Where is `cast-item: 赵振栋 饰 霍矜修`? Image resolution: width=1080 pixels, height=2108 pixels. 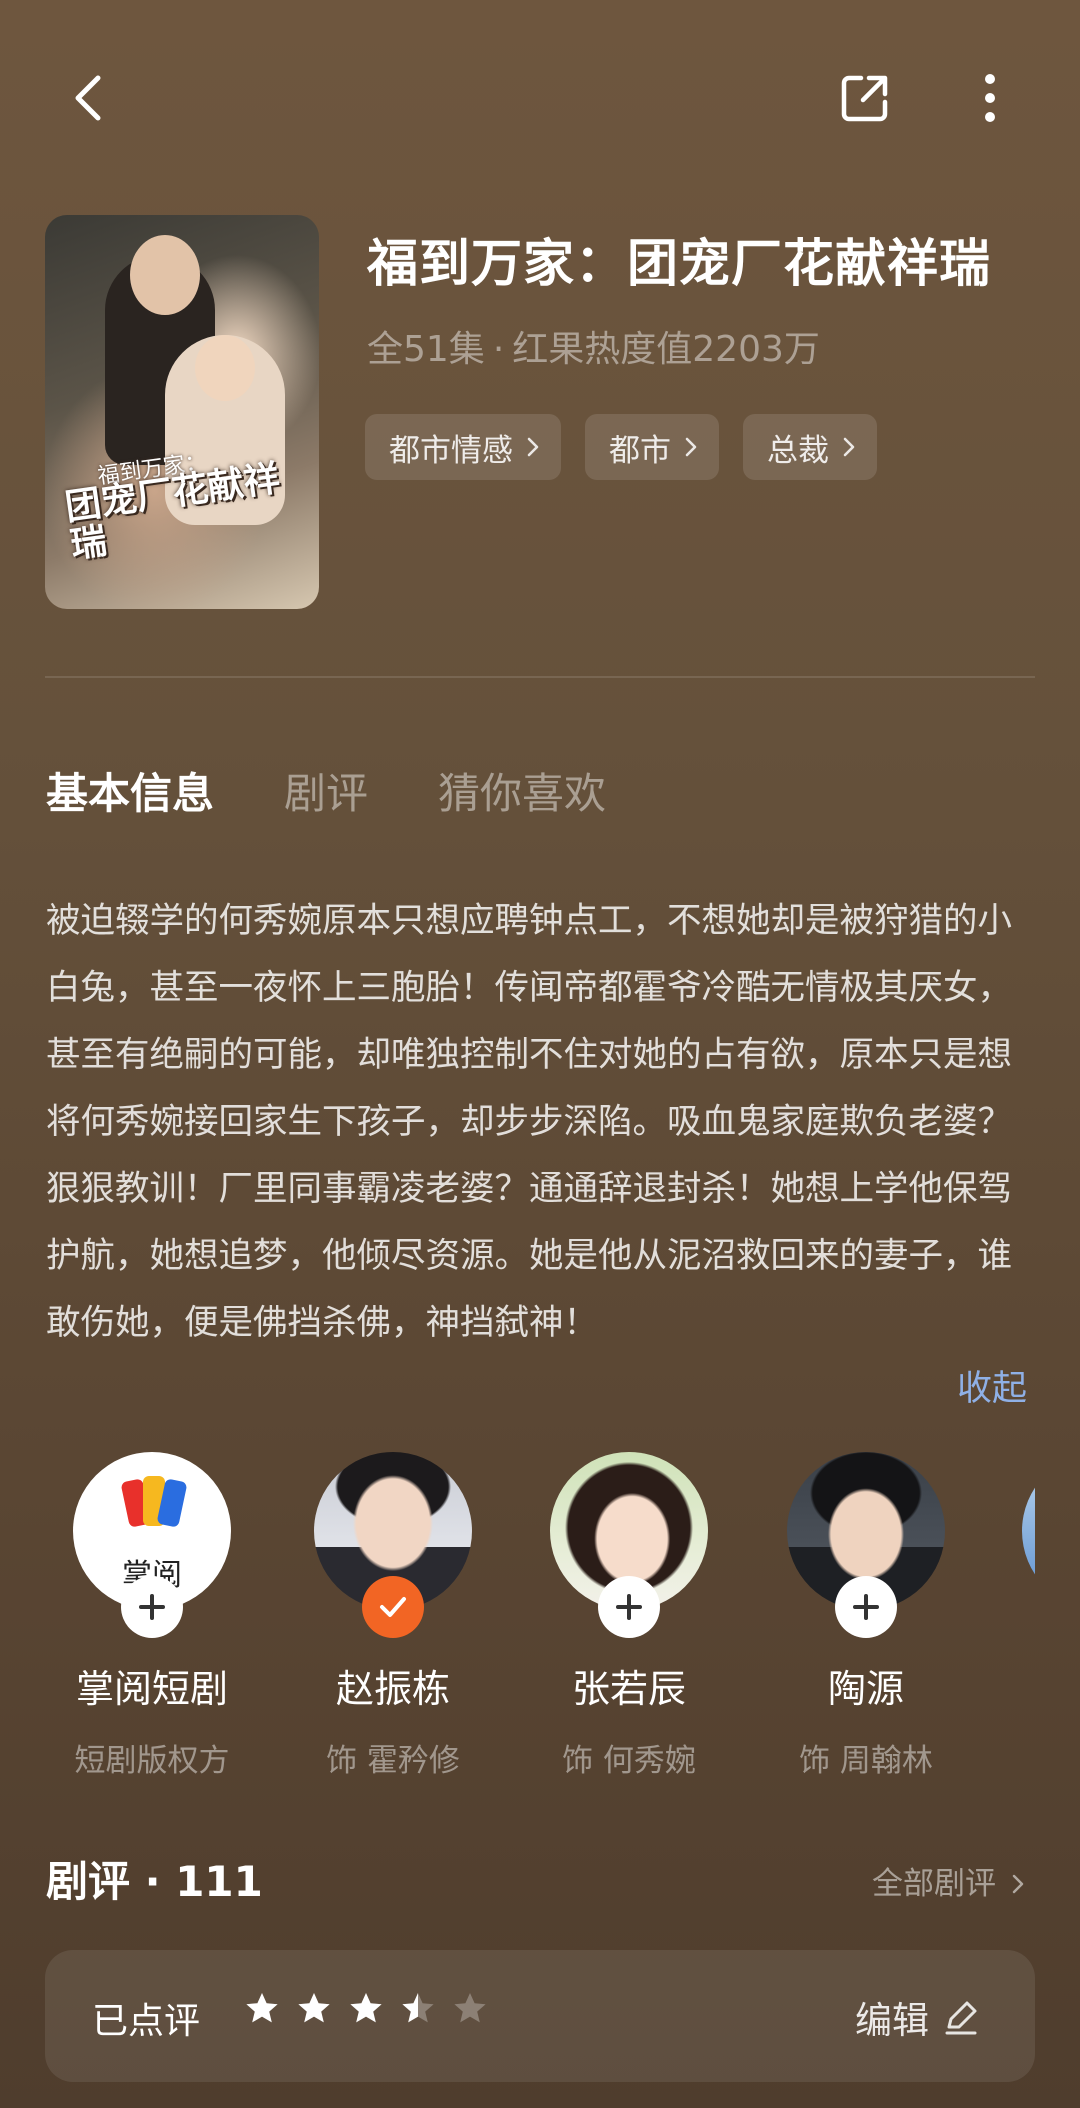 cast-item: 赵振栋 饰 霍矜修 is located at coordinates (393, 1616).